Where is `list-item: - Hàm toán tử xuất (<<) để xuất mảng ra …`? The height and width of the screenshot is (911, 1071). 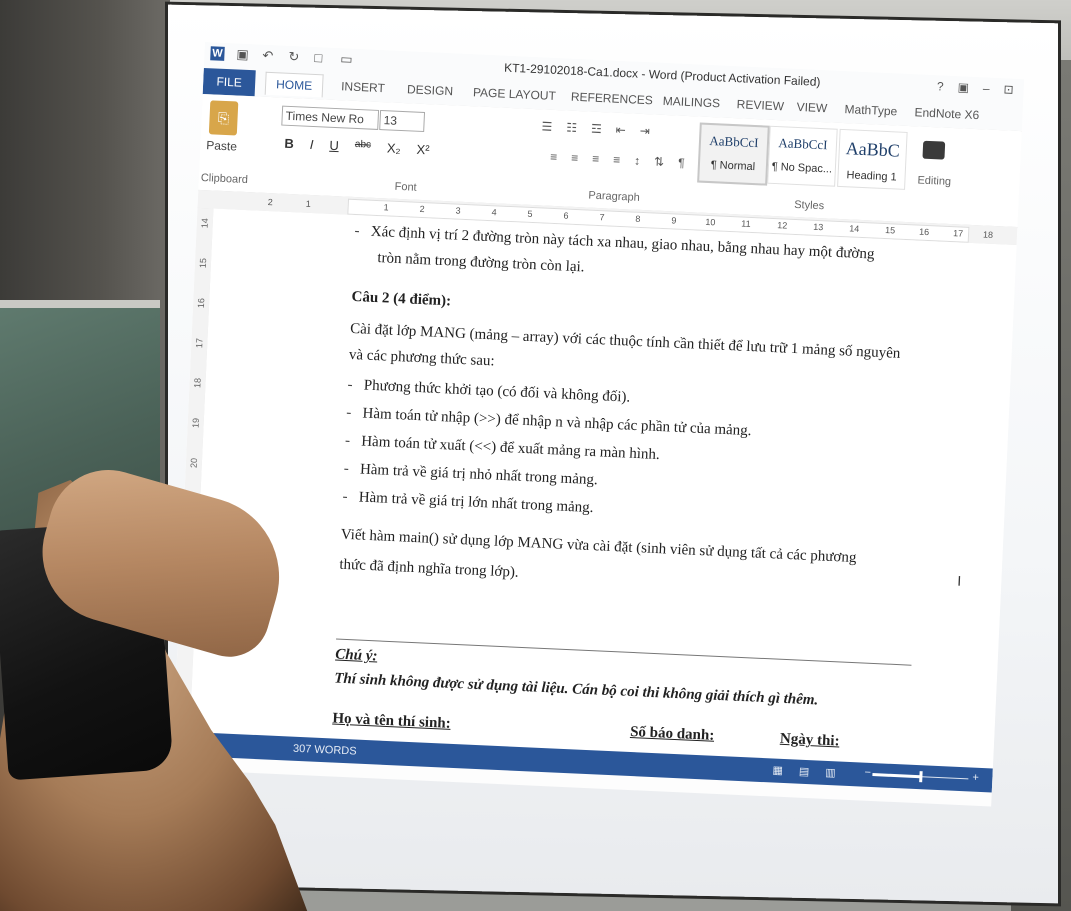 list-item: - Hàm toán tử xuất (<<) để xuất mảng ra … is located at coordinates (502, 448).